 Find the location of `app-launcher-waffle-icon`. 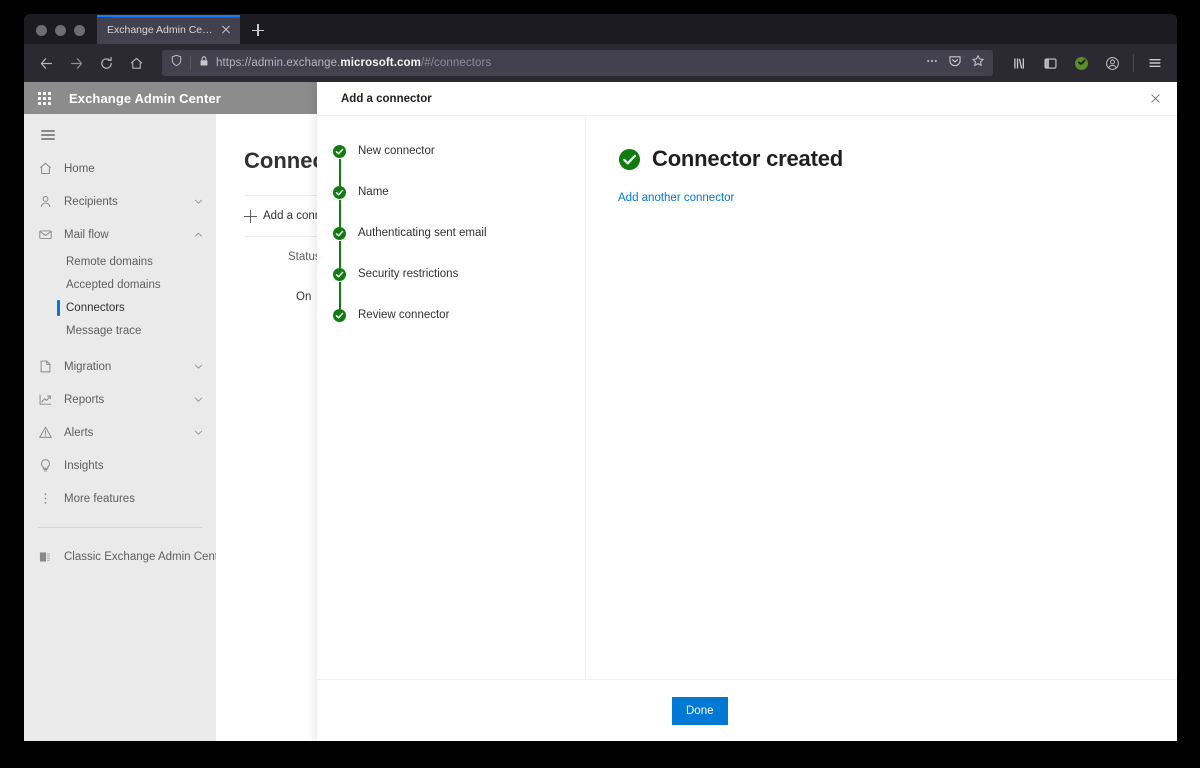

app-launcher-waffle-icon is located at coordinates (44, 98).